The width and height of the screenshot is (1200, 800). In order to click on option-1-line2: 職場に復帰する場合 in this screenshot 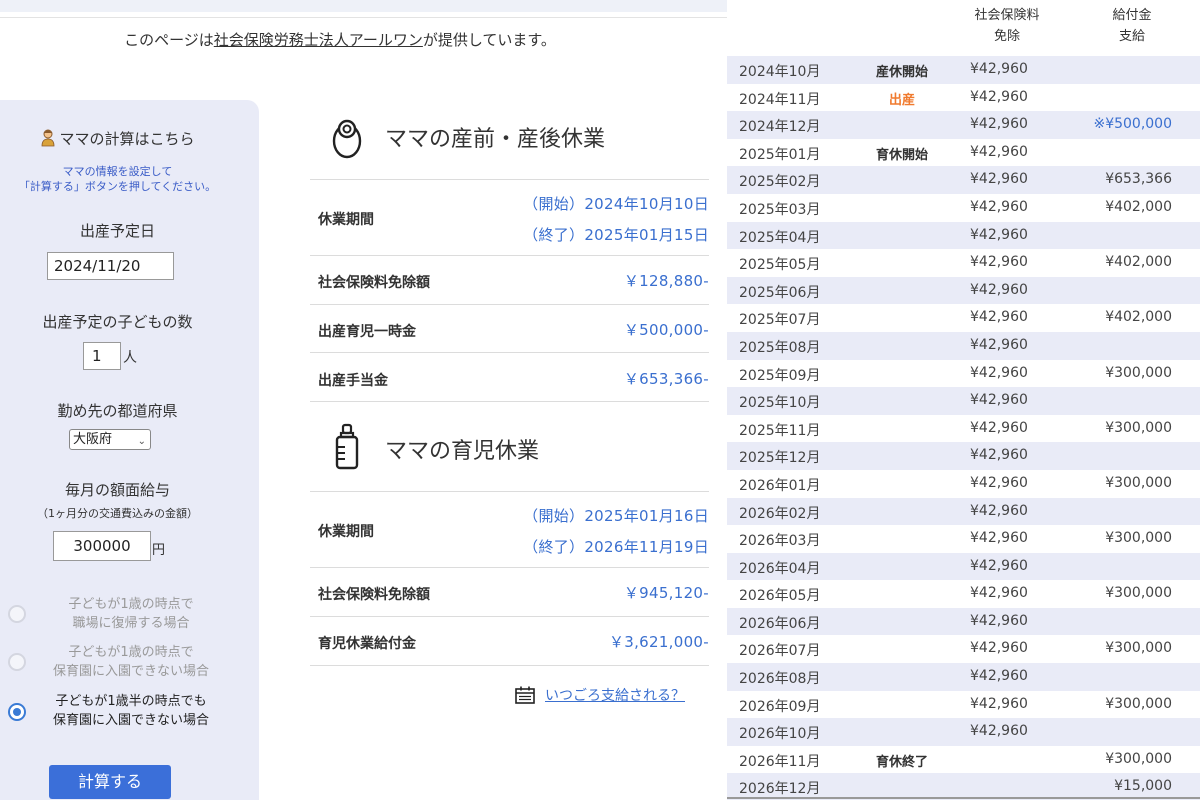, I will do `click(131, 623)`.